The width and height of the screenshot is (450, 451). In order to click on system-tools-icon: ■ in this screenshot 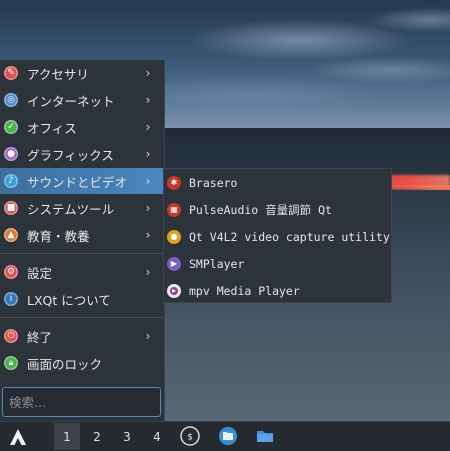, I will do `click(11, 208)`.